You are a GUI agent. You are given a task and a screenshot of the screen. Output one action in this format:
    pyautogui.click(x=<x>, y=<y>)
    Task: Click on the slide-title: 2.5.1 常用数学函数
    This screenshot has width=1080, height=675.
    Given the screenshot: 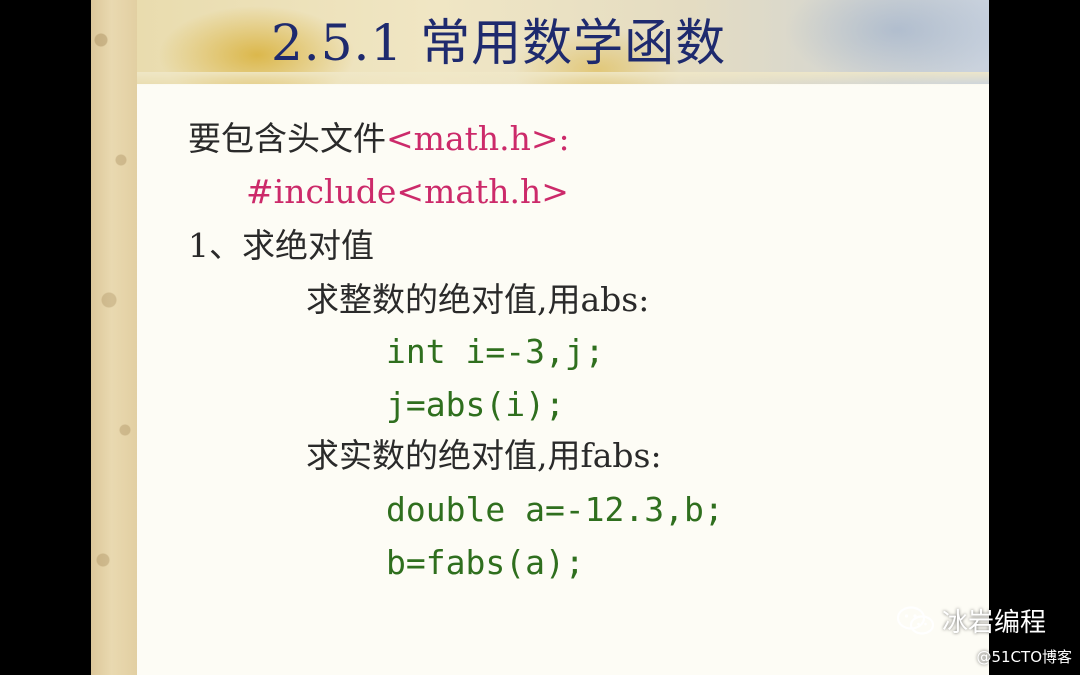 What is the action you would take?
    pyautogui.click(x=499, y=43)
    